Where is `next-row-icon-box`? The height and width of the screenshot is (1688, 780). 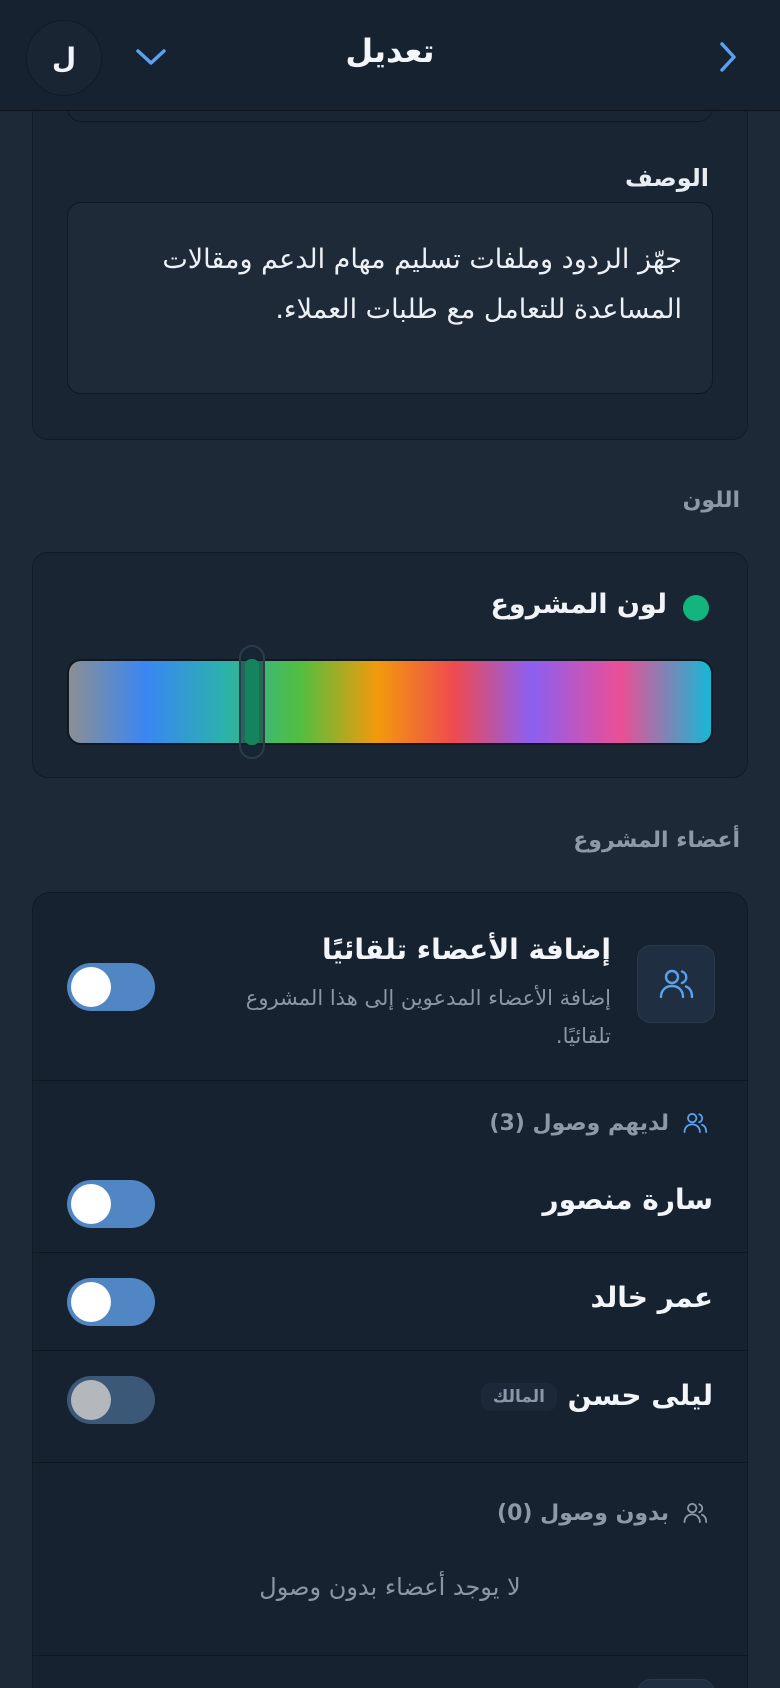 next-row-icon-box is located at coordinates (676, 1683).